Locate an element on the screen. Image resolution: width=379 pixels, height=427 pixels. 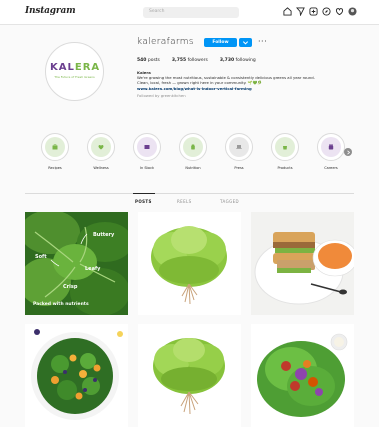
nav-icons is located at coordinates (320, 12).